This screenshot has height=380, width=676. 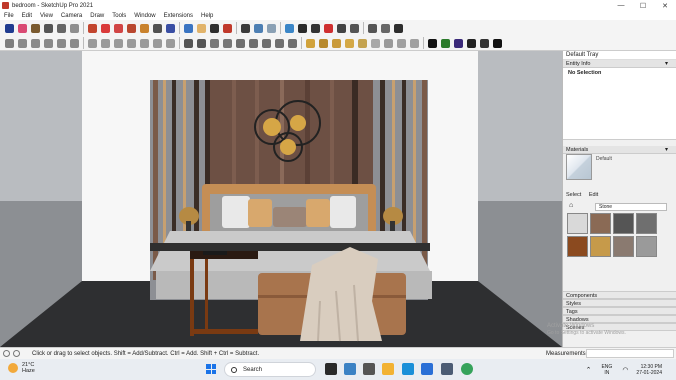 I want to click on taskbar-search: Search, so click(x=270, y=369).